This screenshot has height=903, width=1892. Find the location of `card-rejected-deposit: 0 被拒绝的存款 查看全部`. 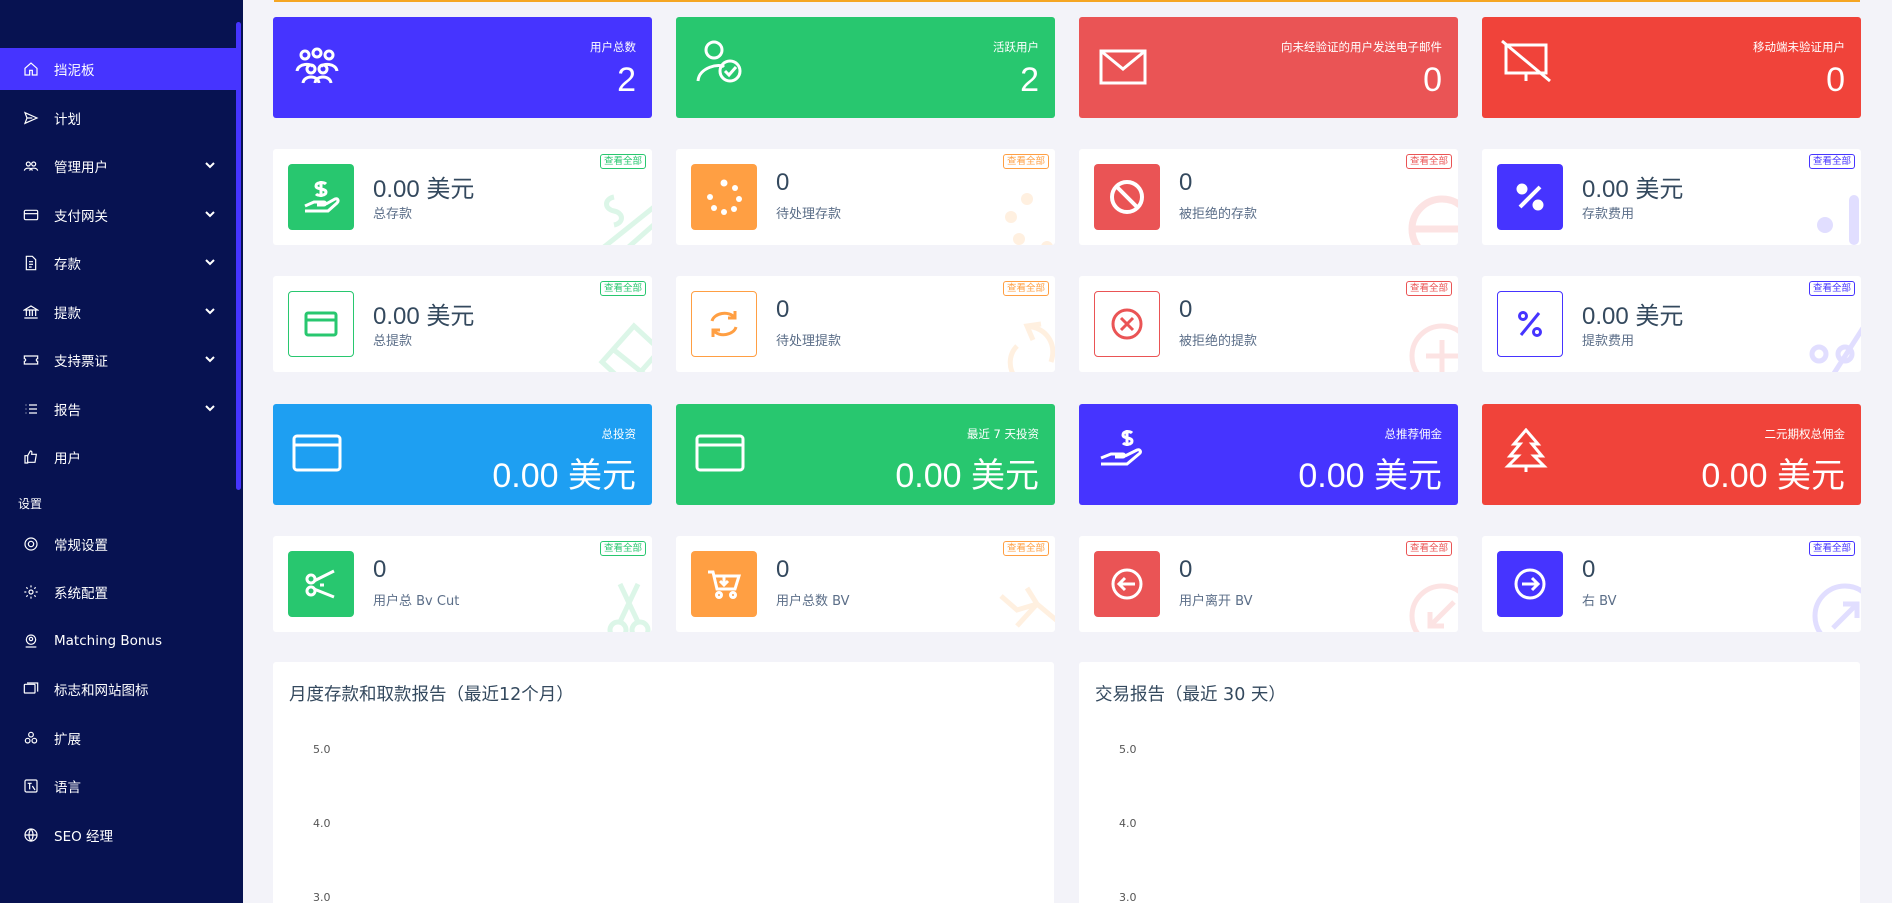

card-rejected-deposit: 0 被拒绝的存款 查看全部 is located at coordinates (1268, 197).